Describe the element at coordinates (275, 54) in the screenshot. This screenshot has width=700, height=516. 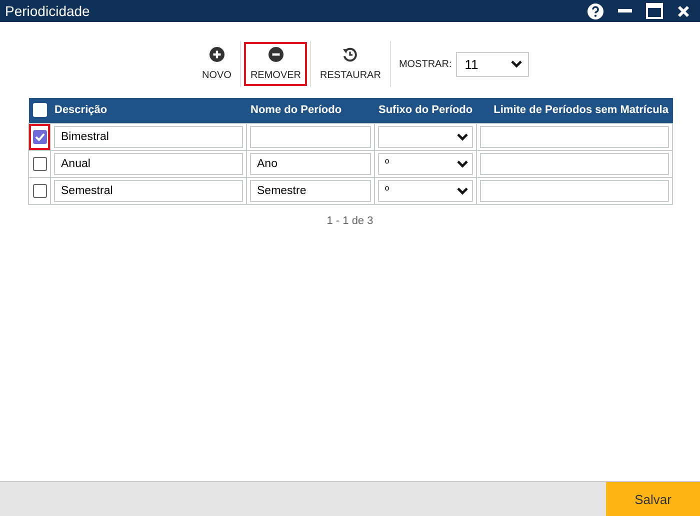
I see `minus-icon` at that location.